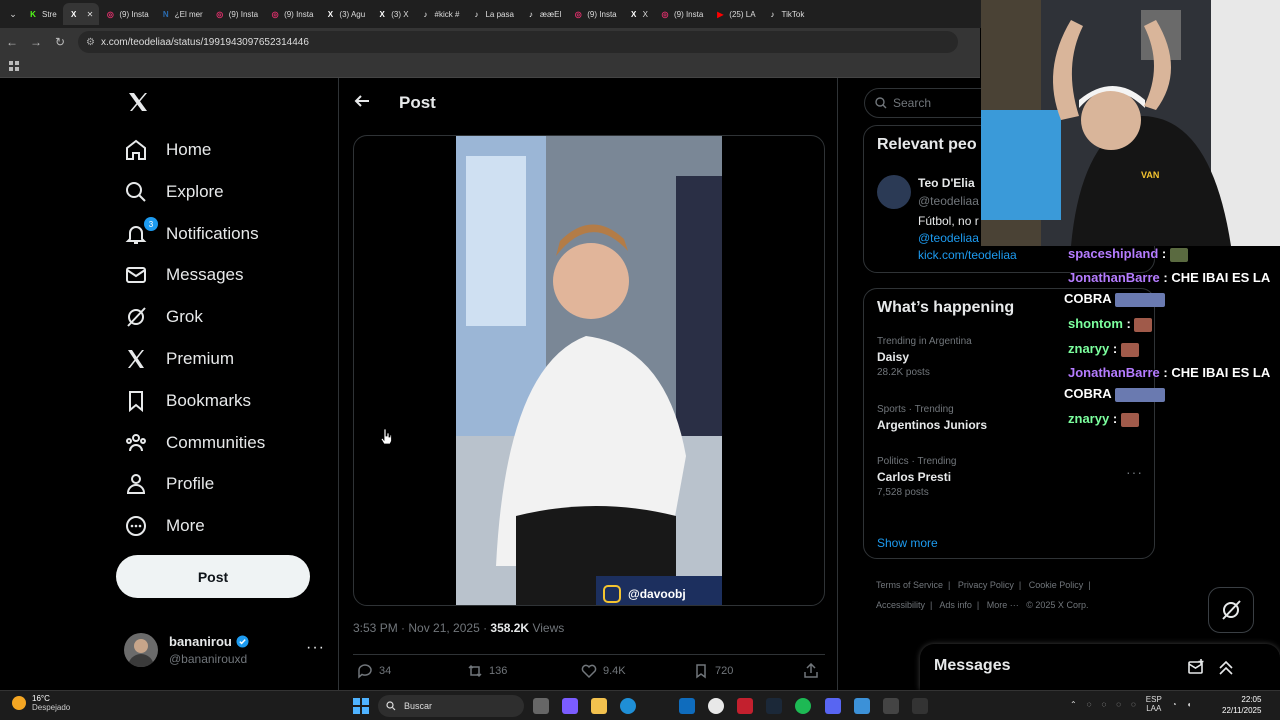  Describe the element at coordinates (400, 14) in the screenshot. I see `tab-label: (3) X` at that location.